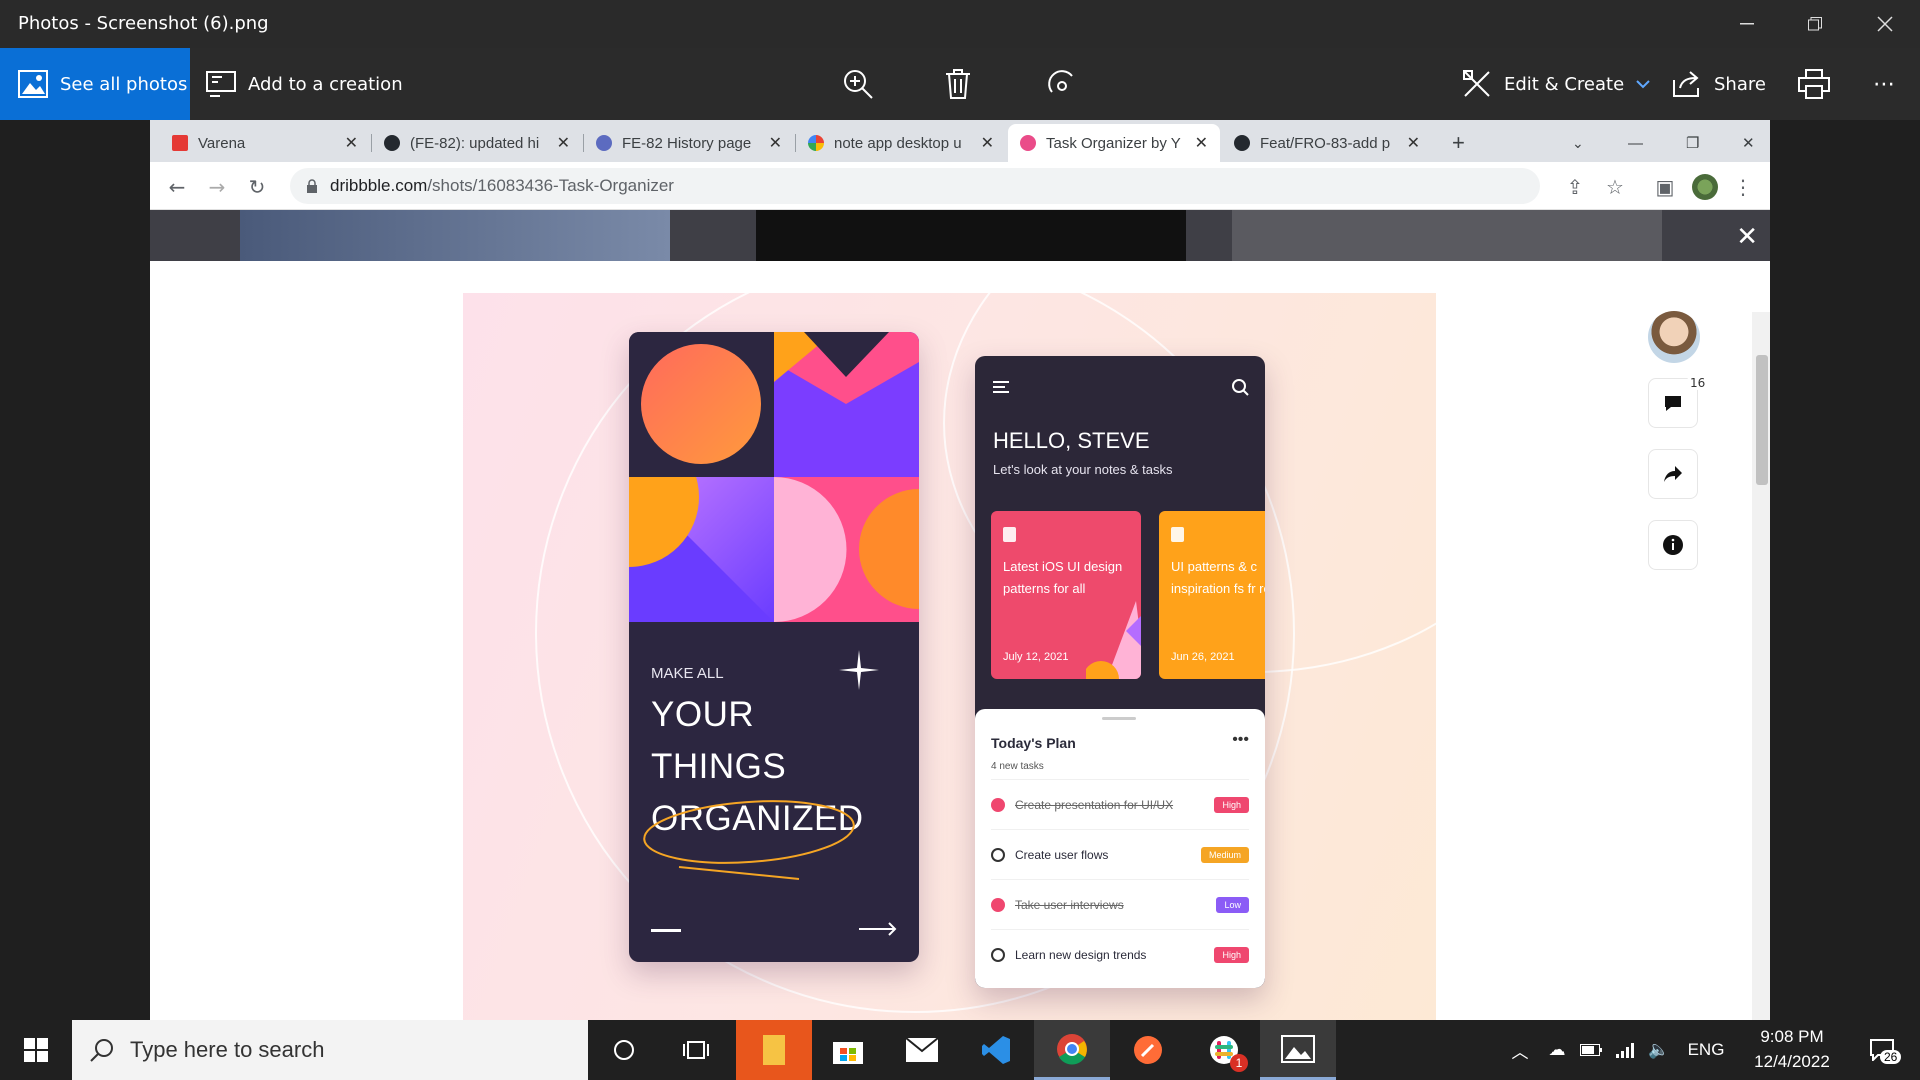 This screenshot has width=1920, height=1080. What do you see at coordinates (1885, 24) in the screenshot?
I see `close-button` at bounding box center [1885, 24].